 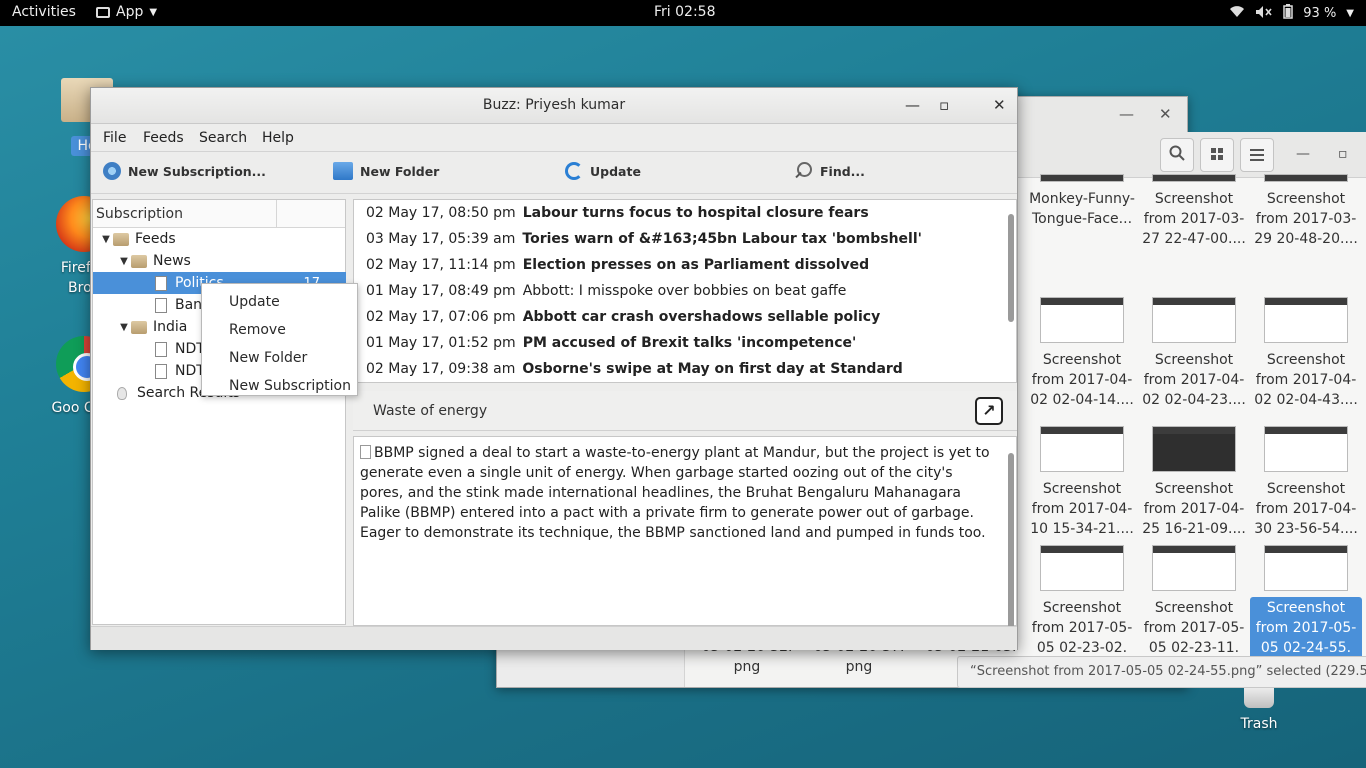 What do you see at coordinates (685, 411) in the screenshot?
I see `preview-header: Waste of energy ↗` at bounding box center [685, 411].